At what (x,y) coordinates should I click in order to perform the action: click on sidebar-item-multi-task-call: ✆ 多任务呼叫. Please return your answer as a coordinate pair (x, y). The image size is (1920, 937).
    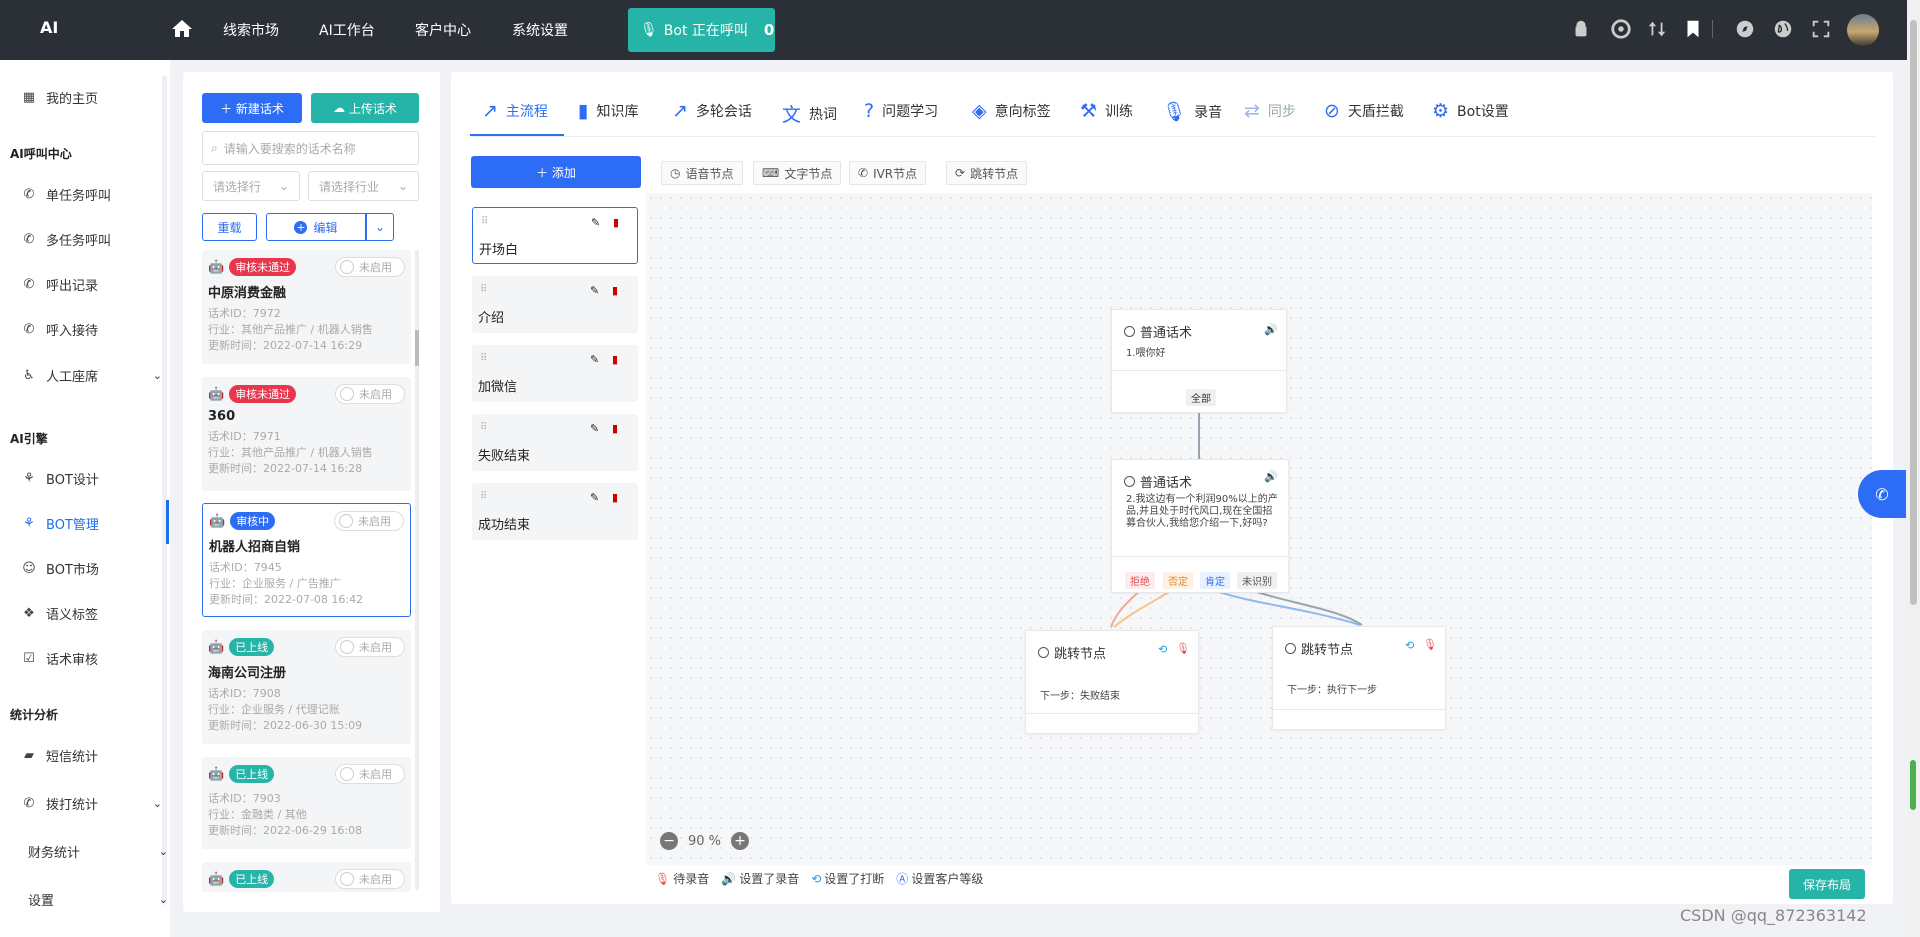
    Looking at the image, I should click on (92, 239).